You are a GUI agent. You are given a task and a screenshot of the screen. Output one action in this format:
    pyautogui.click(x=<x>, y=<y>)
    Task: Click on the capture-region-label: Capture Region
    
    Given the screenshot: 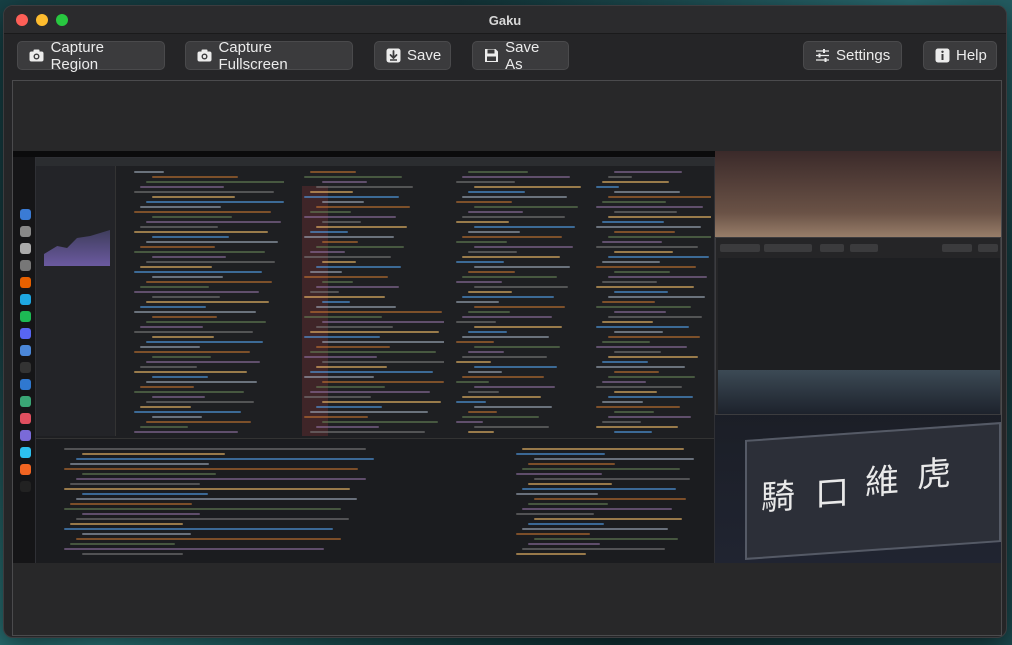 What is the action you would take?
    pyautogui.click(x=77, y=55)
    